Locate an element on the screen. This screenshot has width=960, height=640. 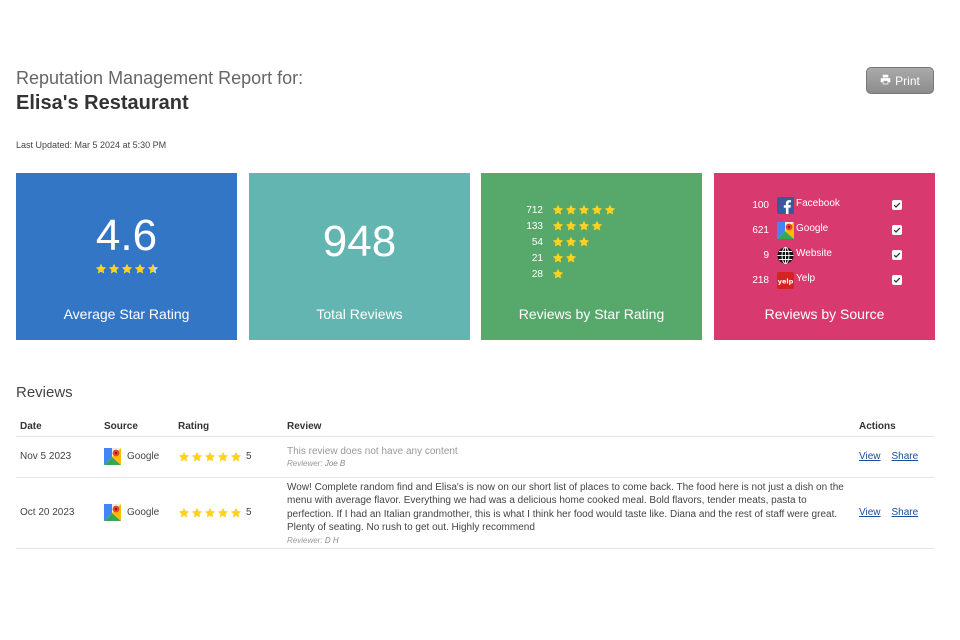
report-subtitle: Reputation Management Report for: is located at coordinates (160, 78).